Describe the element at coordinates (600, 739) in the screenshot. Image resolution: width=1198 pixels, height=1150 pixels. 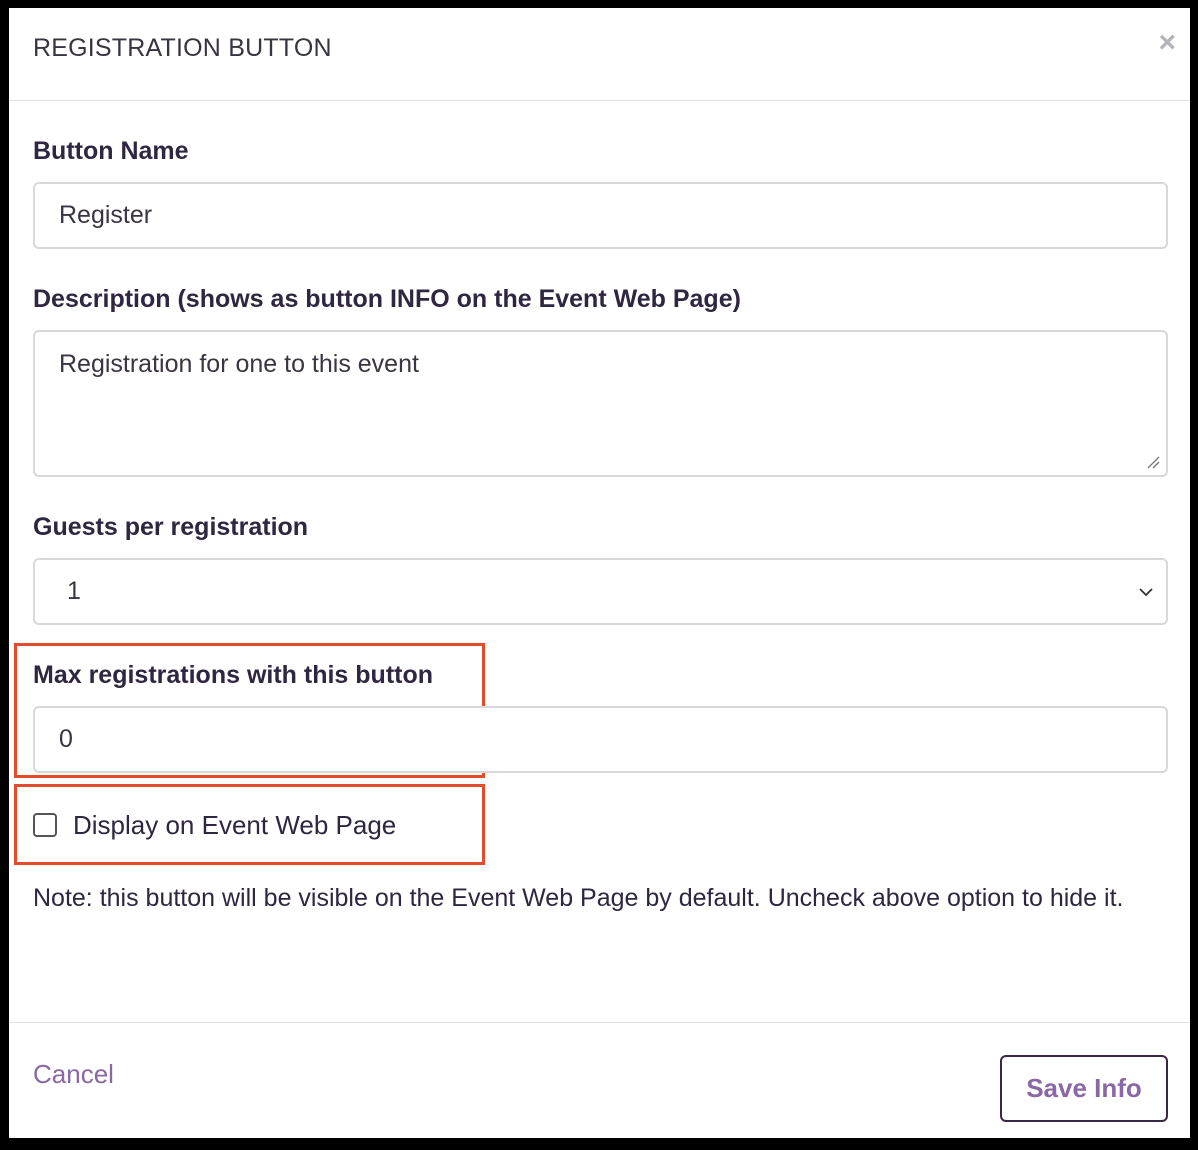
I see `max-registrations-input: 0` at that location.